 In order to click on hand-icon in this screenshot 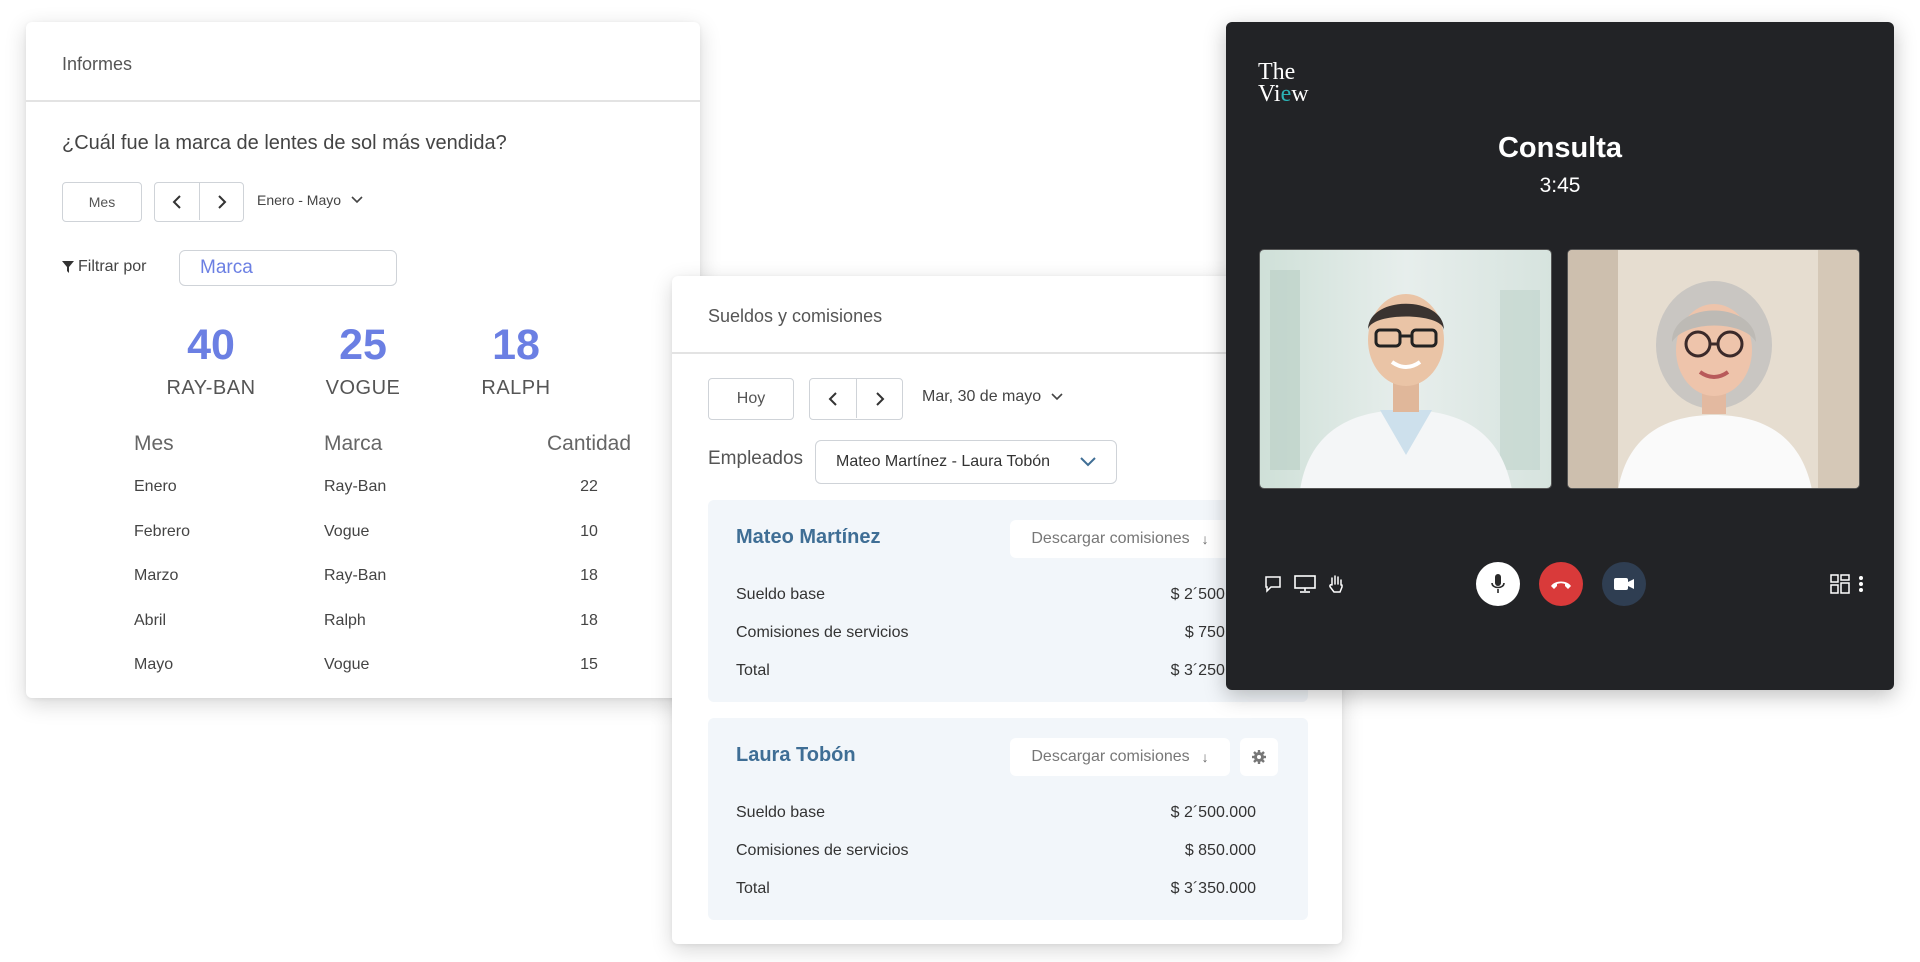, I will do `click(1336, 584)`.